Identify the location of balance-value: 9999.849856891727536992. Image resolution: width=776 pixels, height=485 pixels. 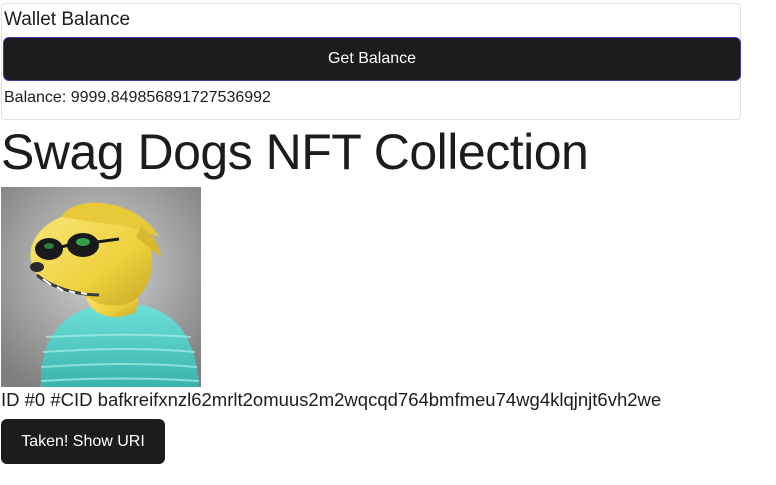
(170, 97).